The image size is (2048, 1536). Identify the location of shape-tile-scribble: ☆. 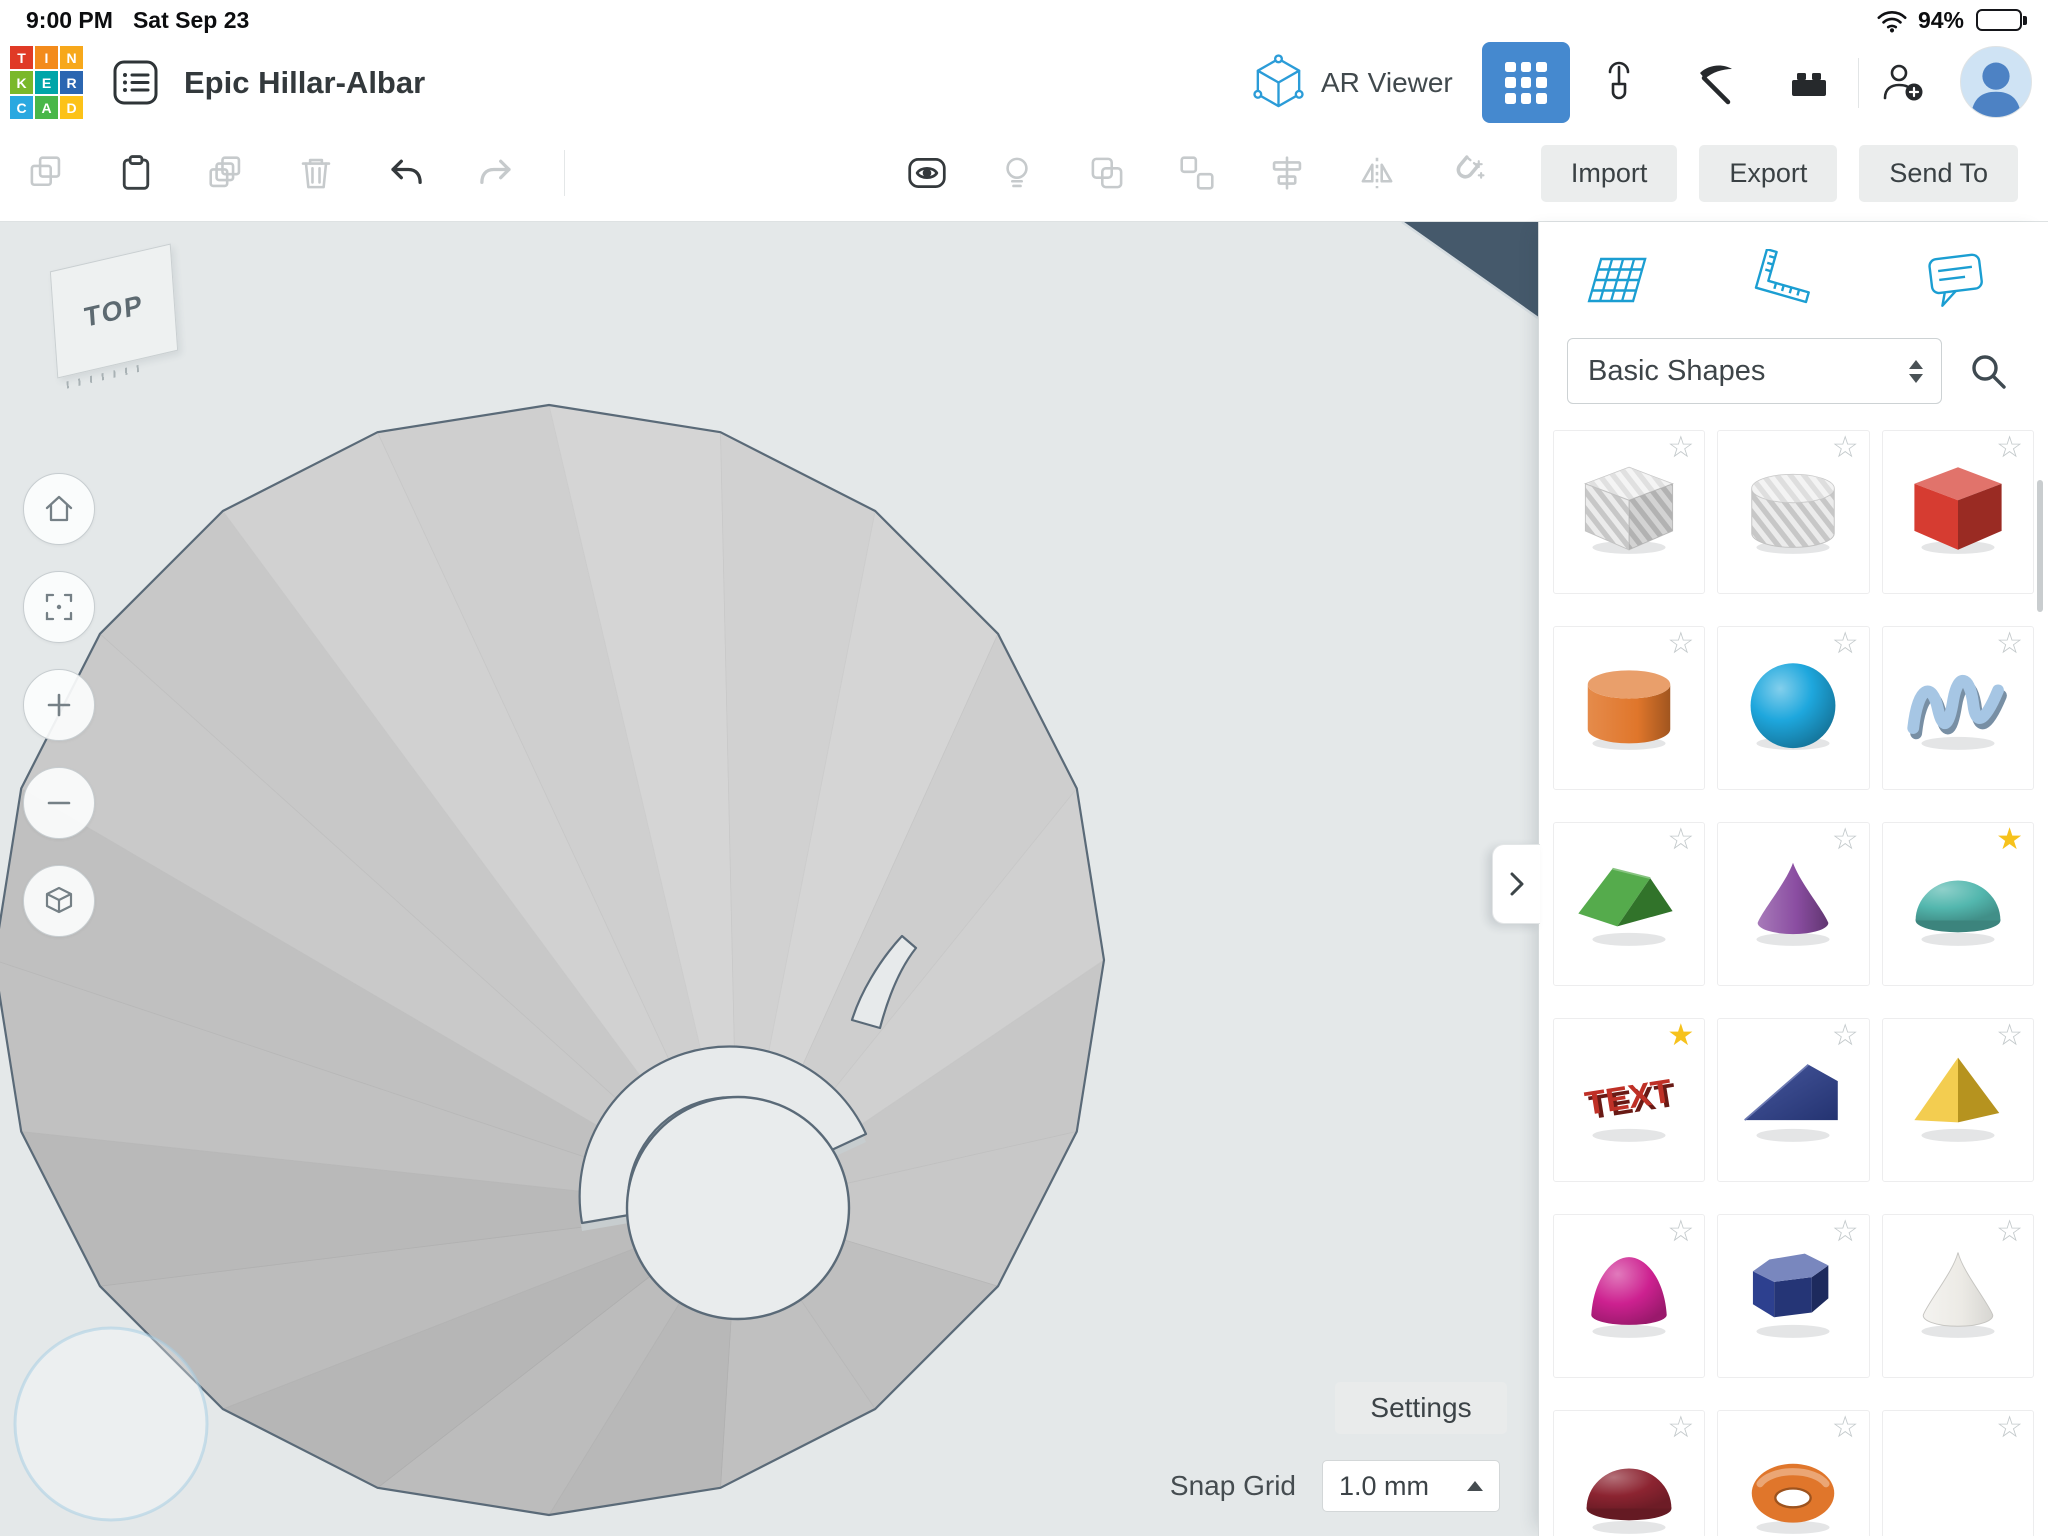
(1957, 708).